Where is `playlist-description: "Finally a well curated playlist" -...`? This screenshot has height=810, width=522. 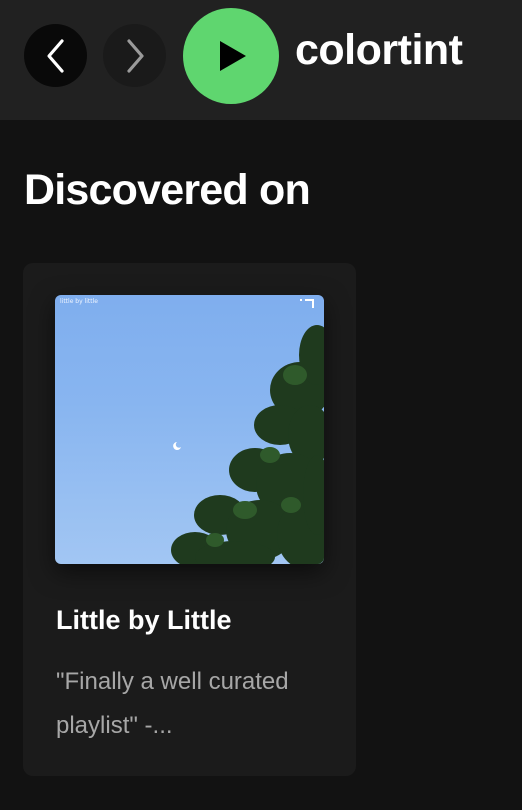
playlist-description: "Finally a well curated playlist" -... is located at coordinates (172, 703).